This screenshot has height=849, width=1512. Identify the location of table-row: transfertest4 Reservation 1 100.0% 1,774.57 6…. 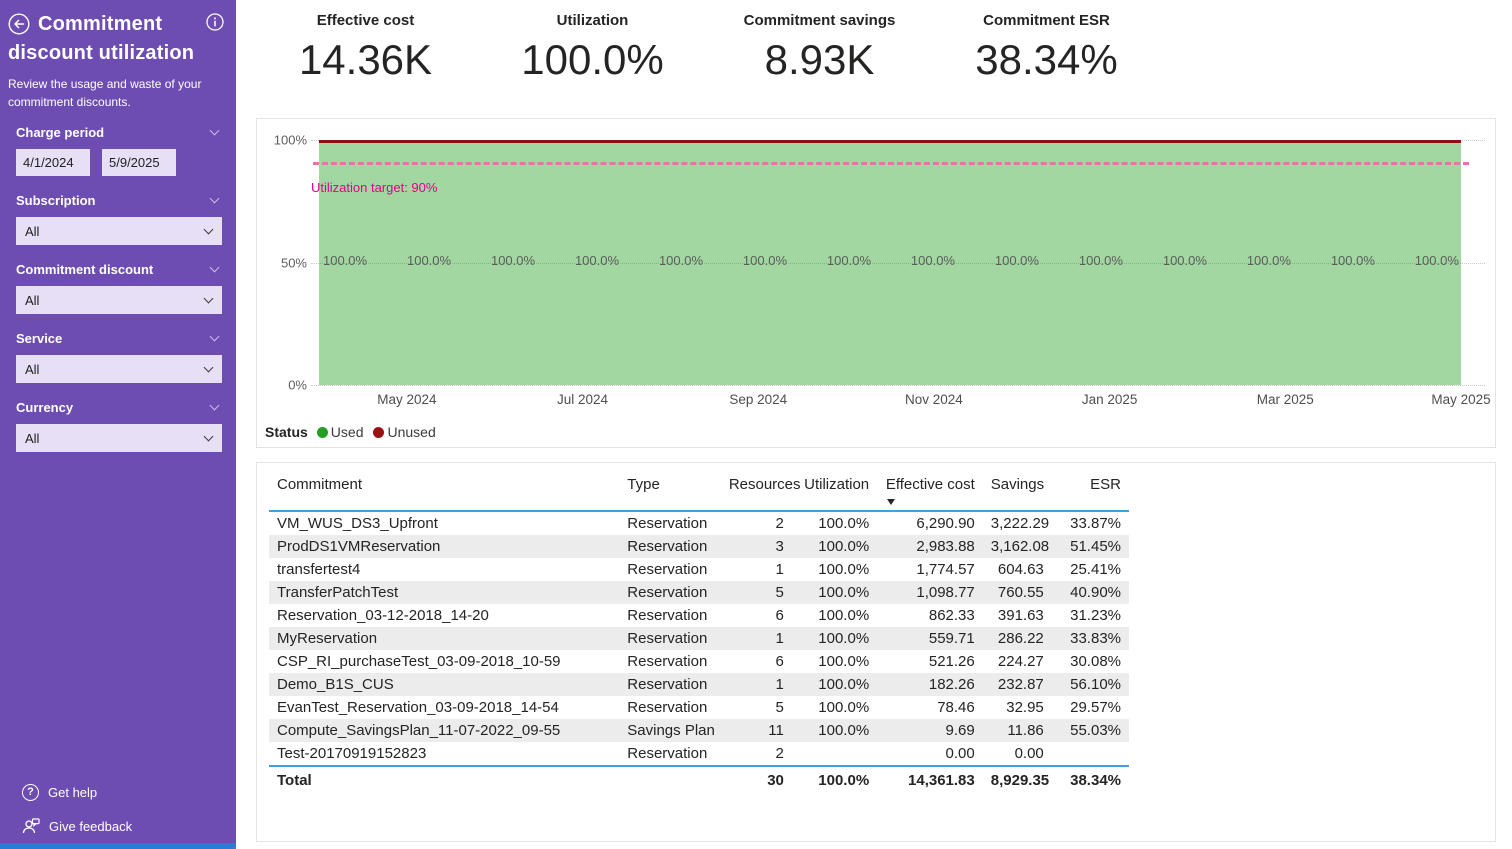
(699, 569).